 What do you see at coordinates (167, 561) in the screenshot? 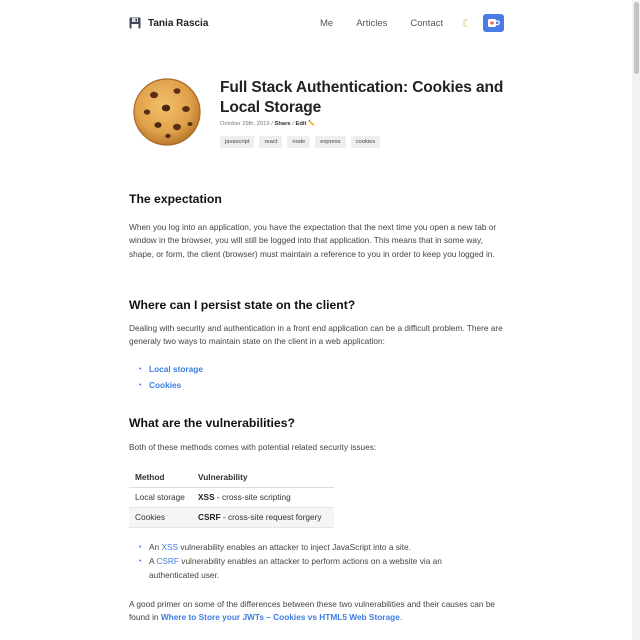
I see `csrf-link: CSRF` at bounding box center [167, 561].